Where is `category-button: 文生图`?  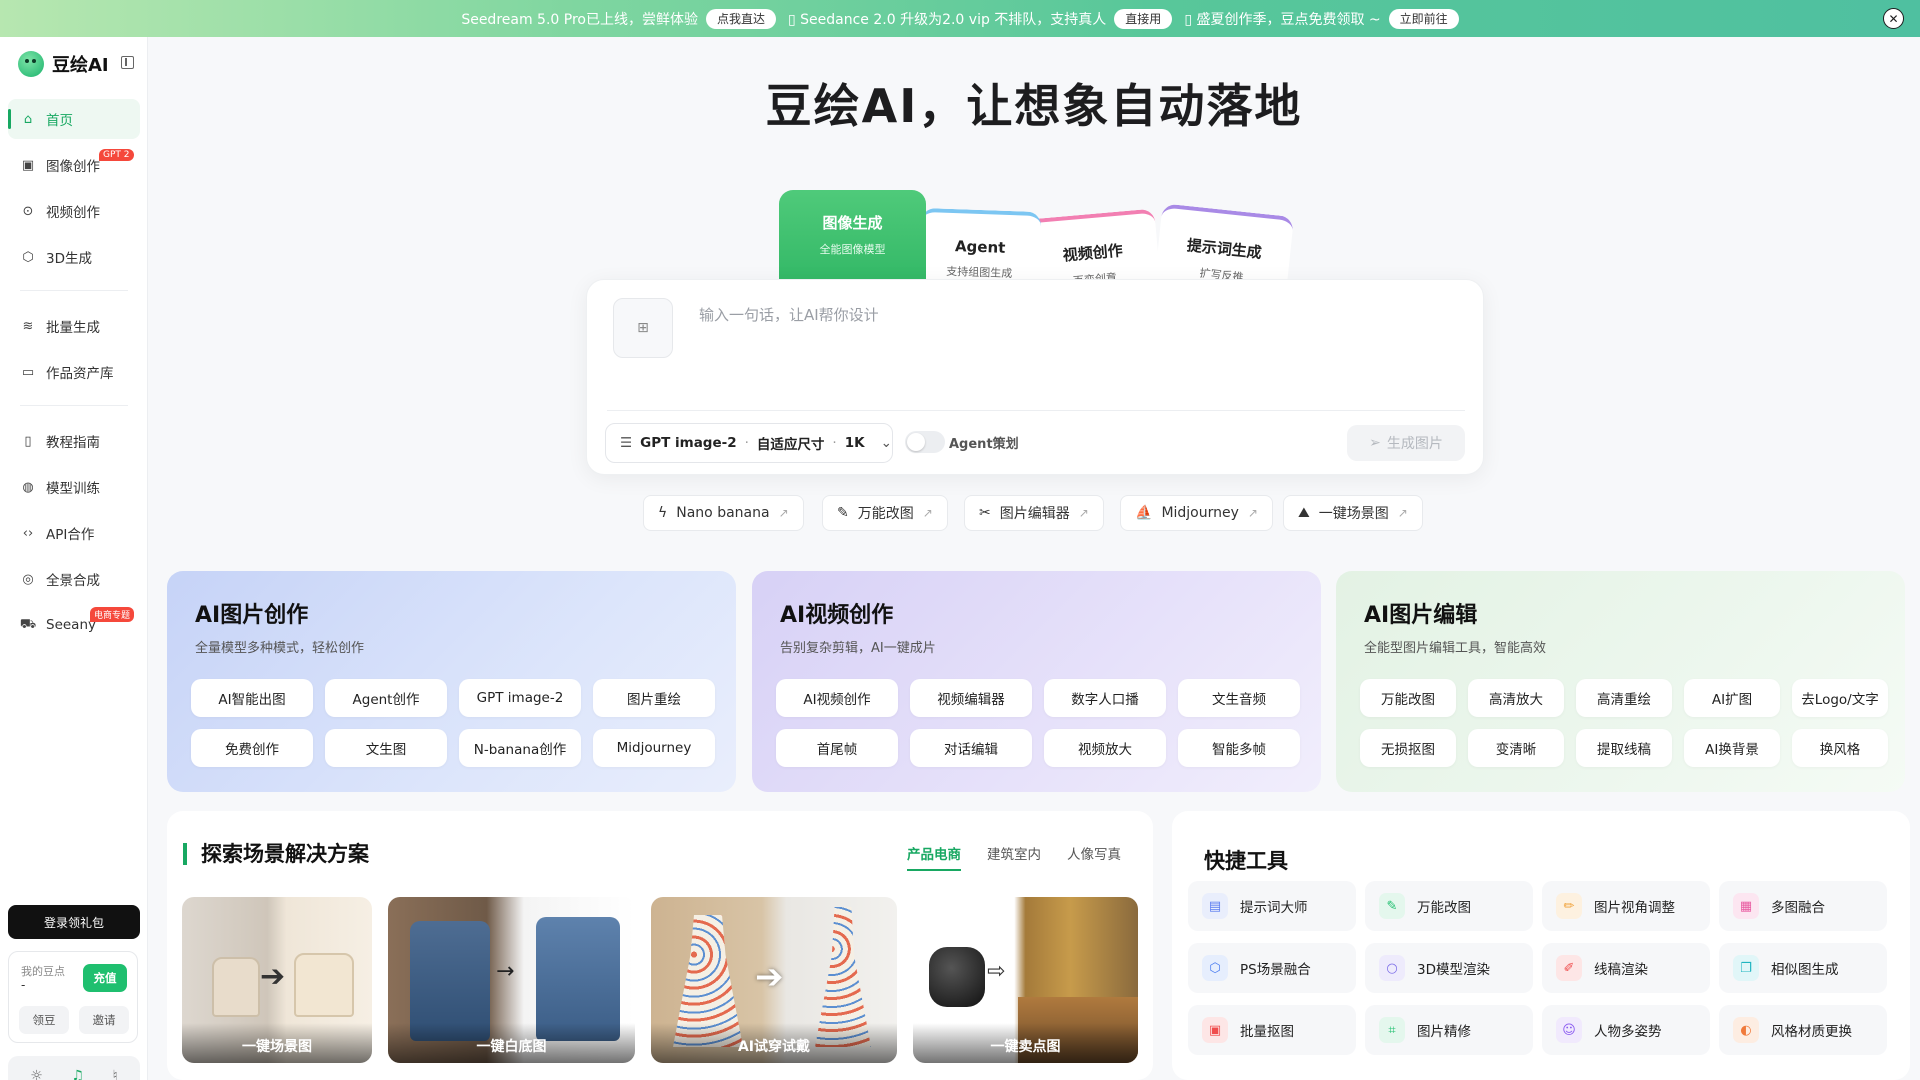 category-button: 文生图 is located at coordinates (386, 748).